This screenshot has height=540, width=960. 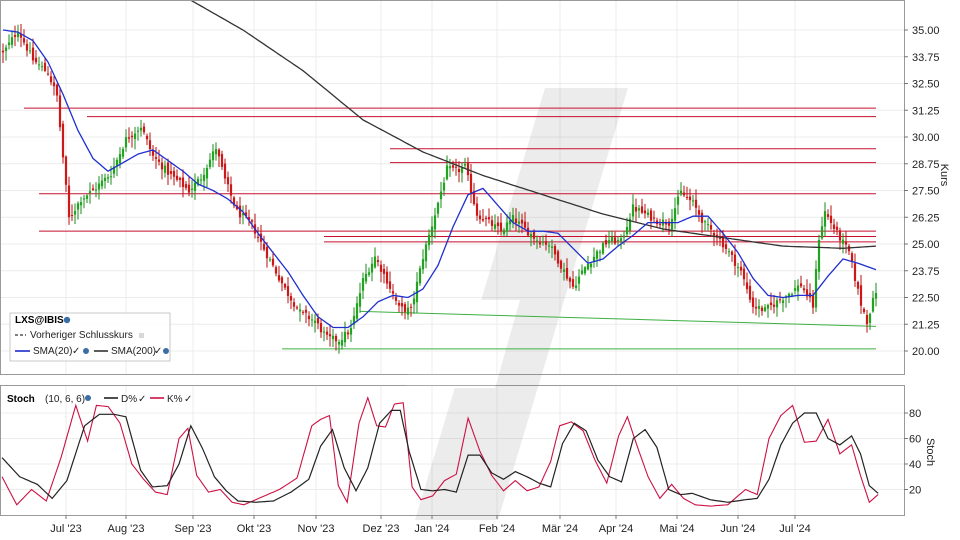 I want to click on legend-prev-close-toggle, so click(x=141, y=335).